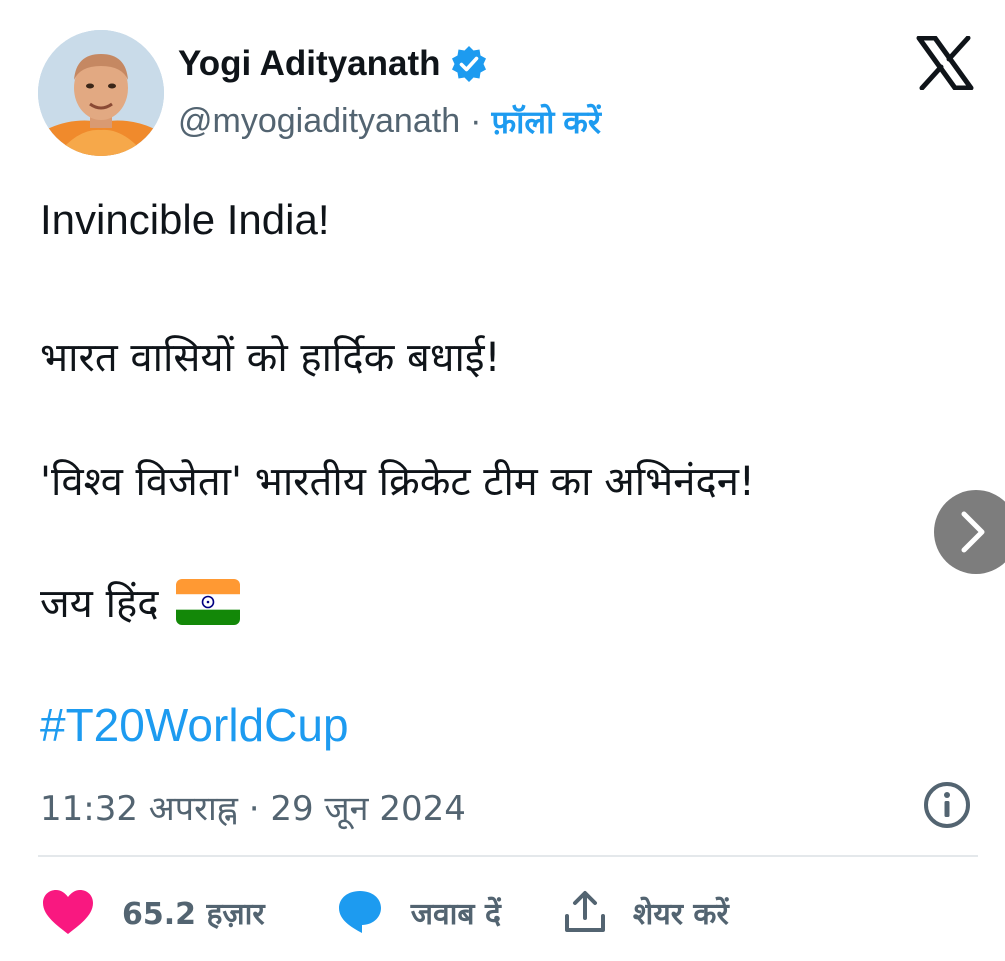 Image resolution: width=1005 pixels, height=961 pixels. I want to click on verified-badge-icon, so click(469, 64).